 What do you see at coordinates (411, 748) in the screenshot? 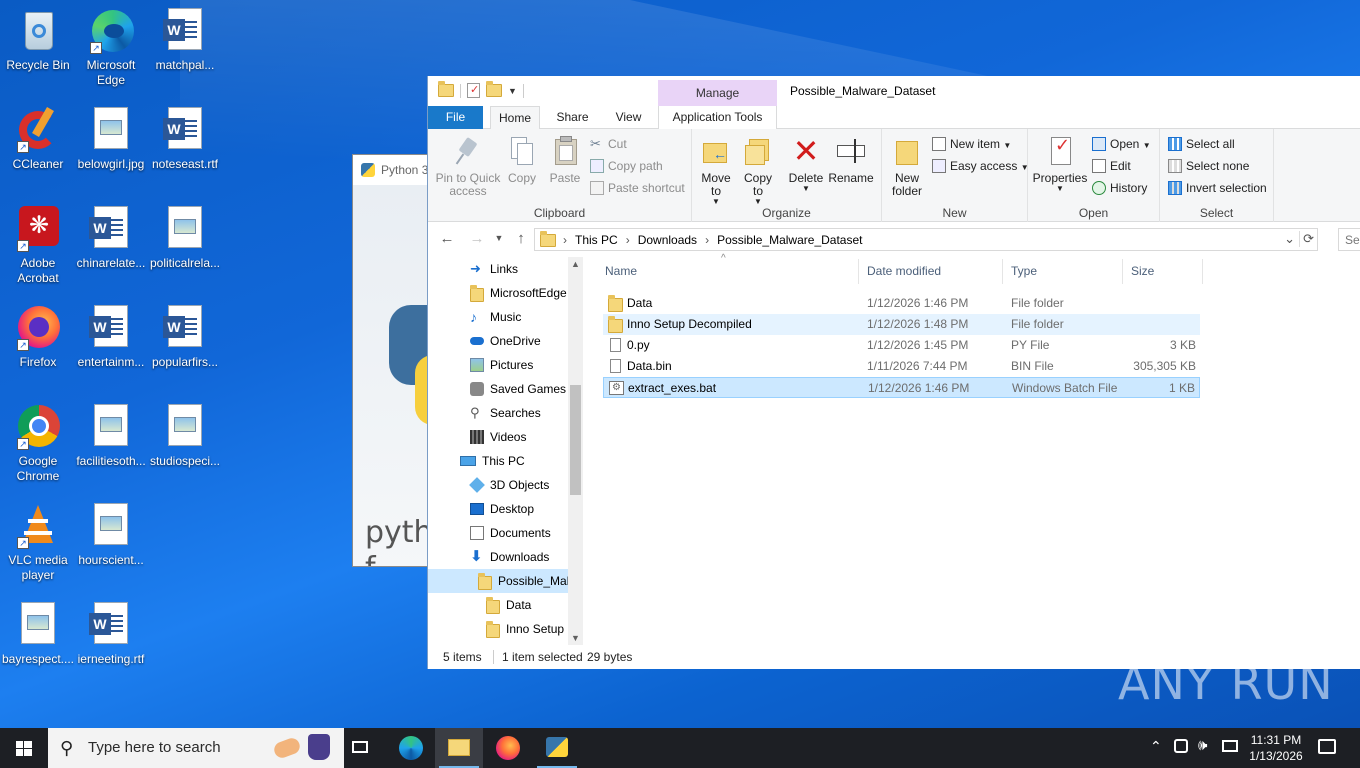
I see `taskbar-edge` at bounding box center [411, 748].